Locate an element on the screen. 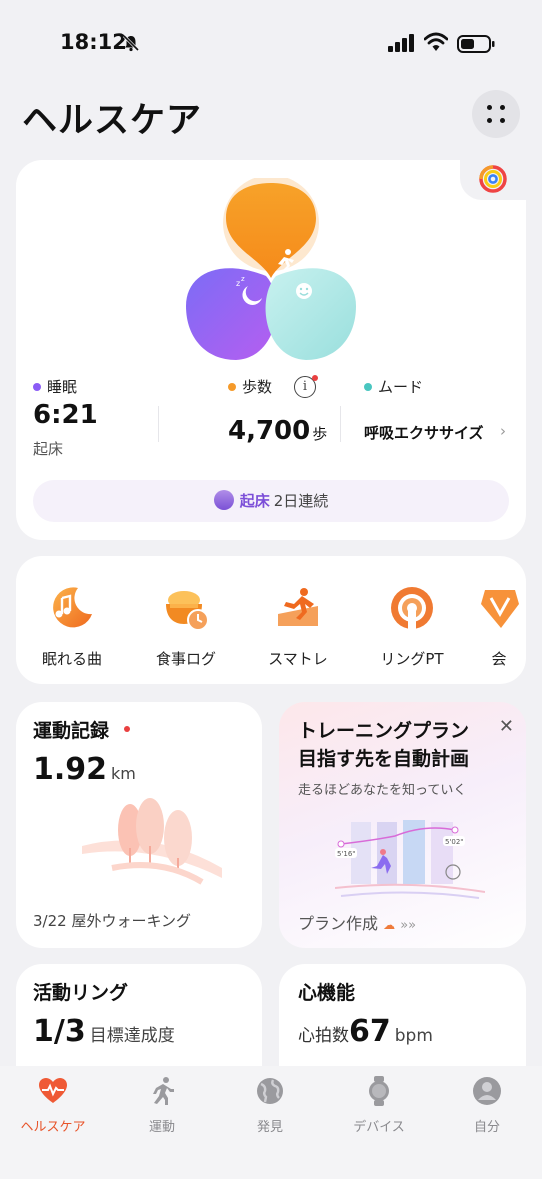  wake-streak-banner: 起床 2日連続 is located at coordinates (271, 501).